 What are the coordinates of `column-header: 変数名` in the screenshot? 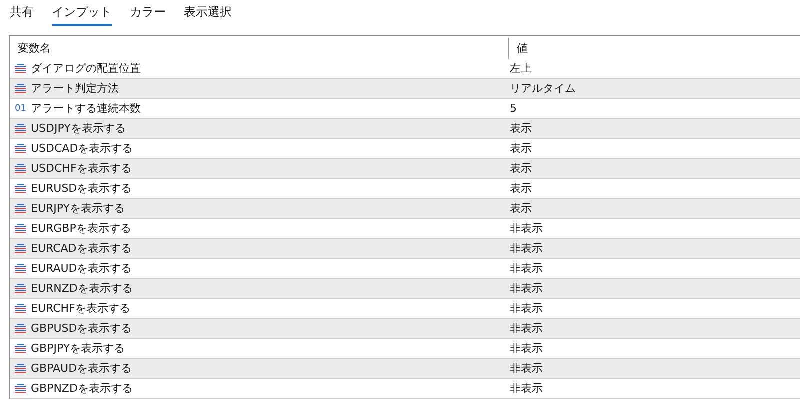 It's located at (259, 47).